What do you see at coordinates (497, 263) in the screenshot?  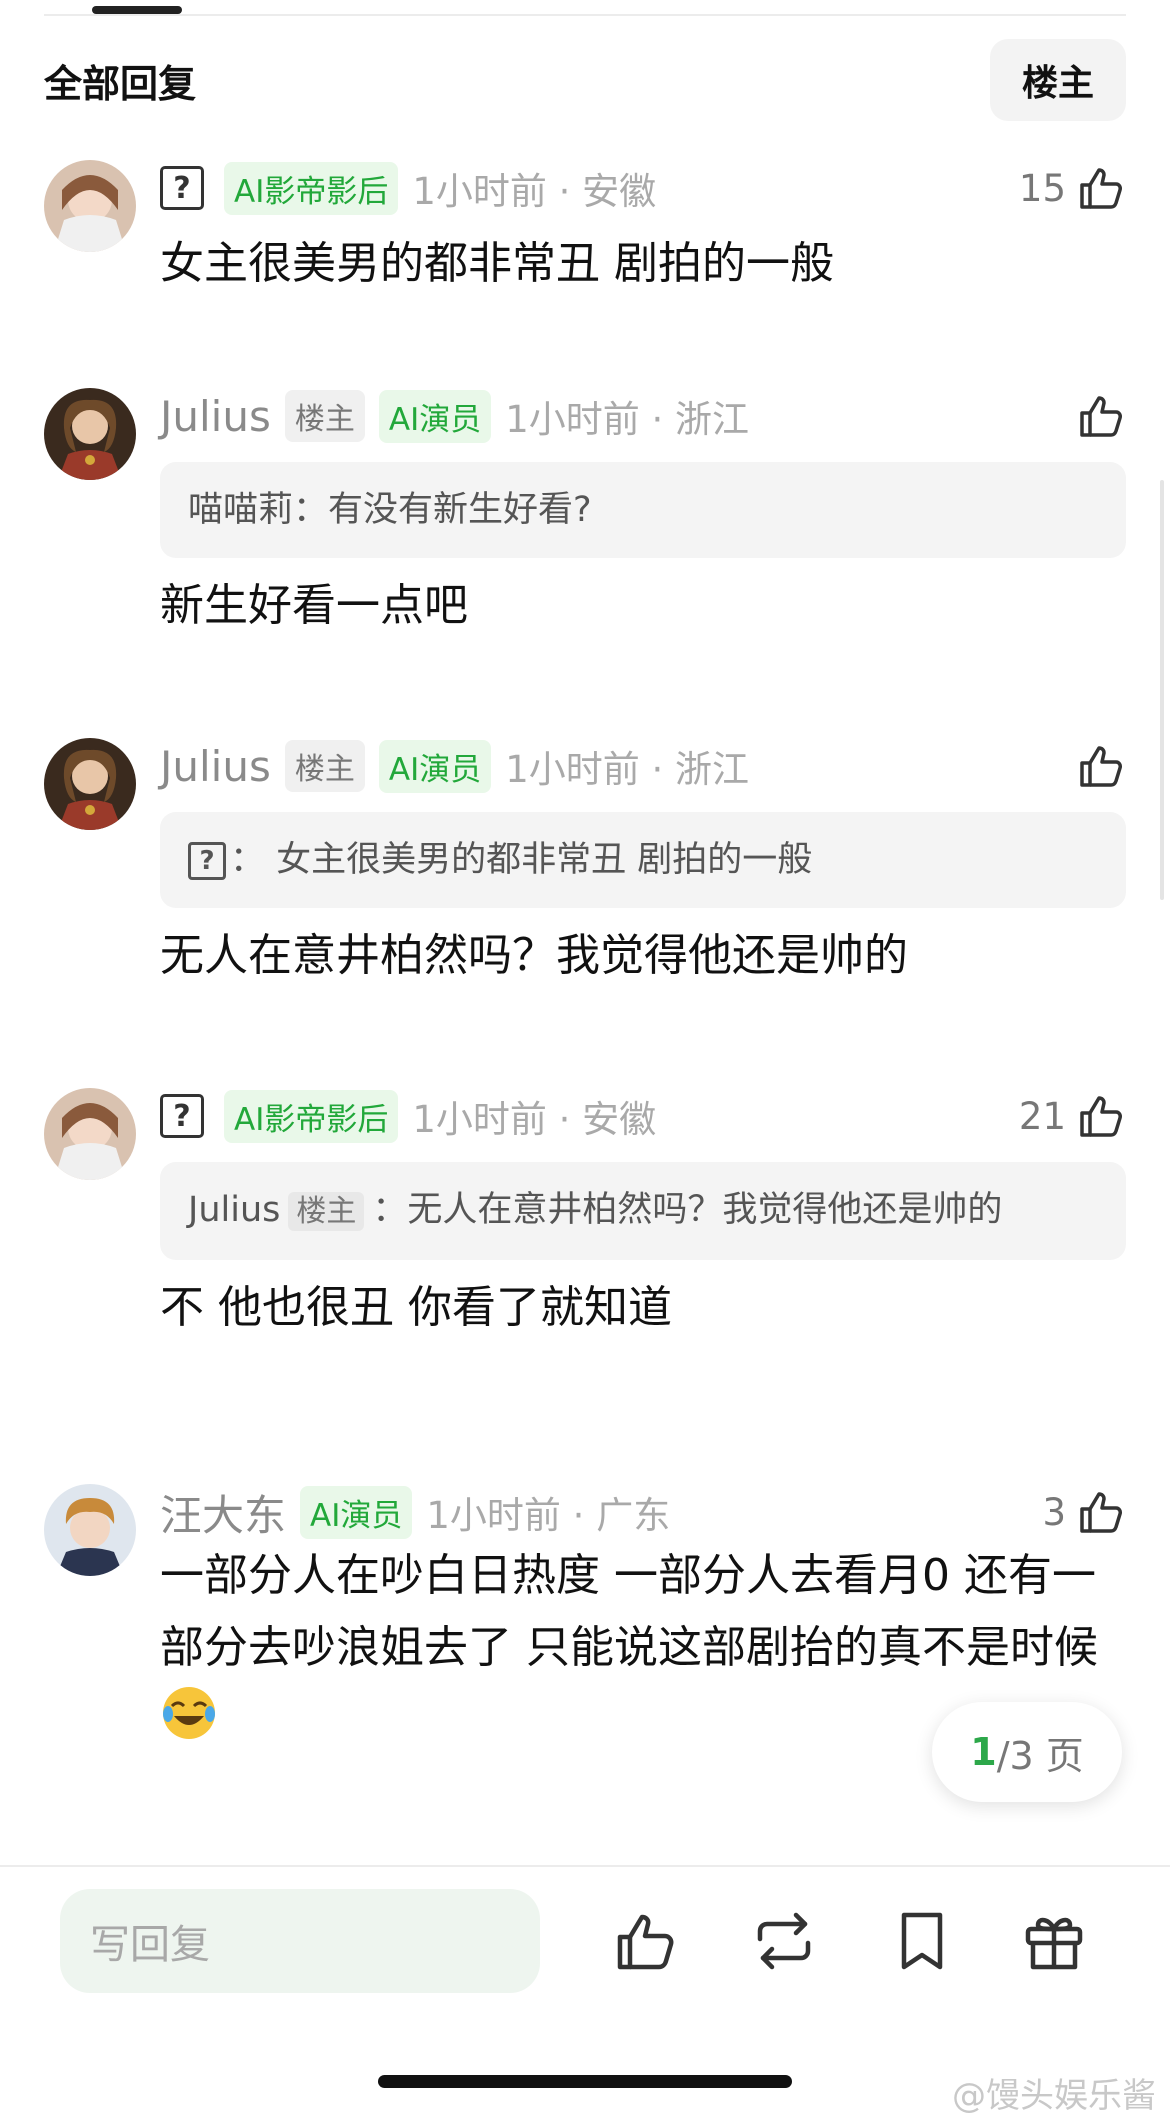 I see `comment-text: 女主很美男的都非常丑 剧拍的一般` at bounding box center [497, 263].